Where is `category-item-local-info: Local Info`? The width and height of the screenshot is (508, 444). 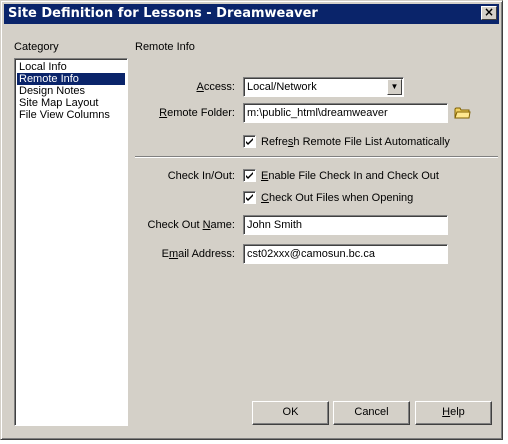
category-item-local-info: Local Info is located at coordinates (71, 67).